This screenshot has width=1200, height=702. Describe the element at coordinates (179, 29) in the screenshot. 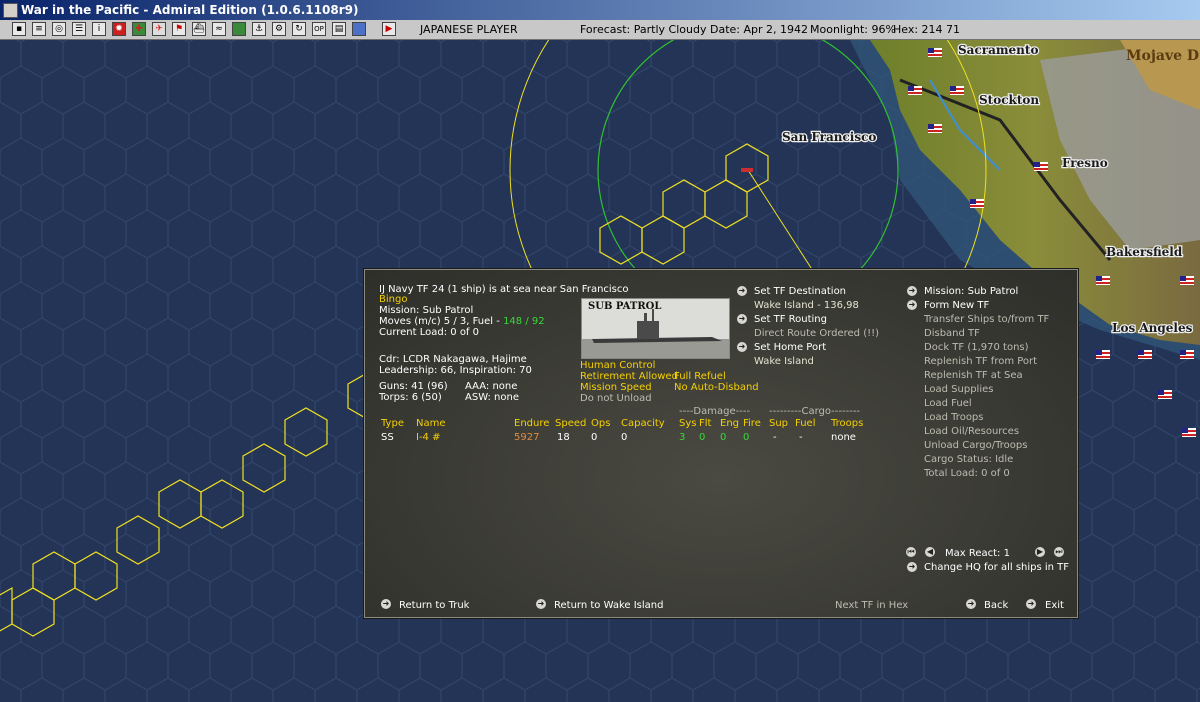

I see `flag-icon: ⚑` at that location.